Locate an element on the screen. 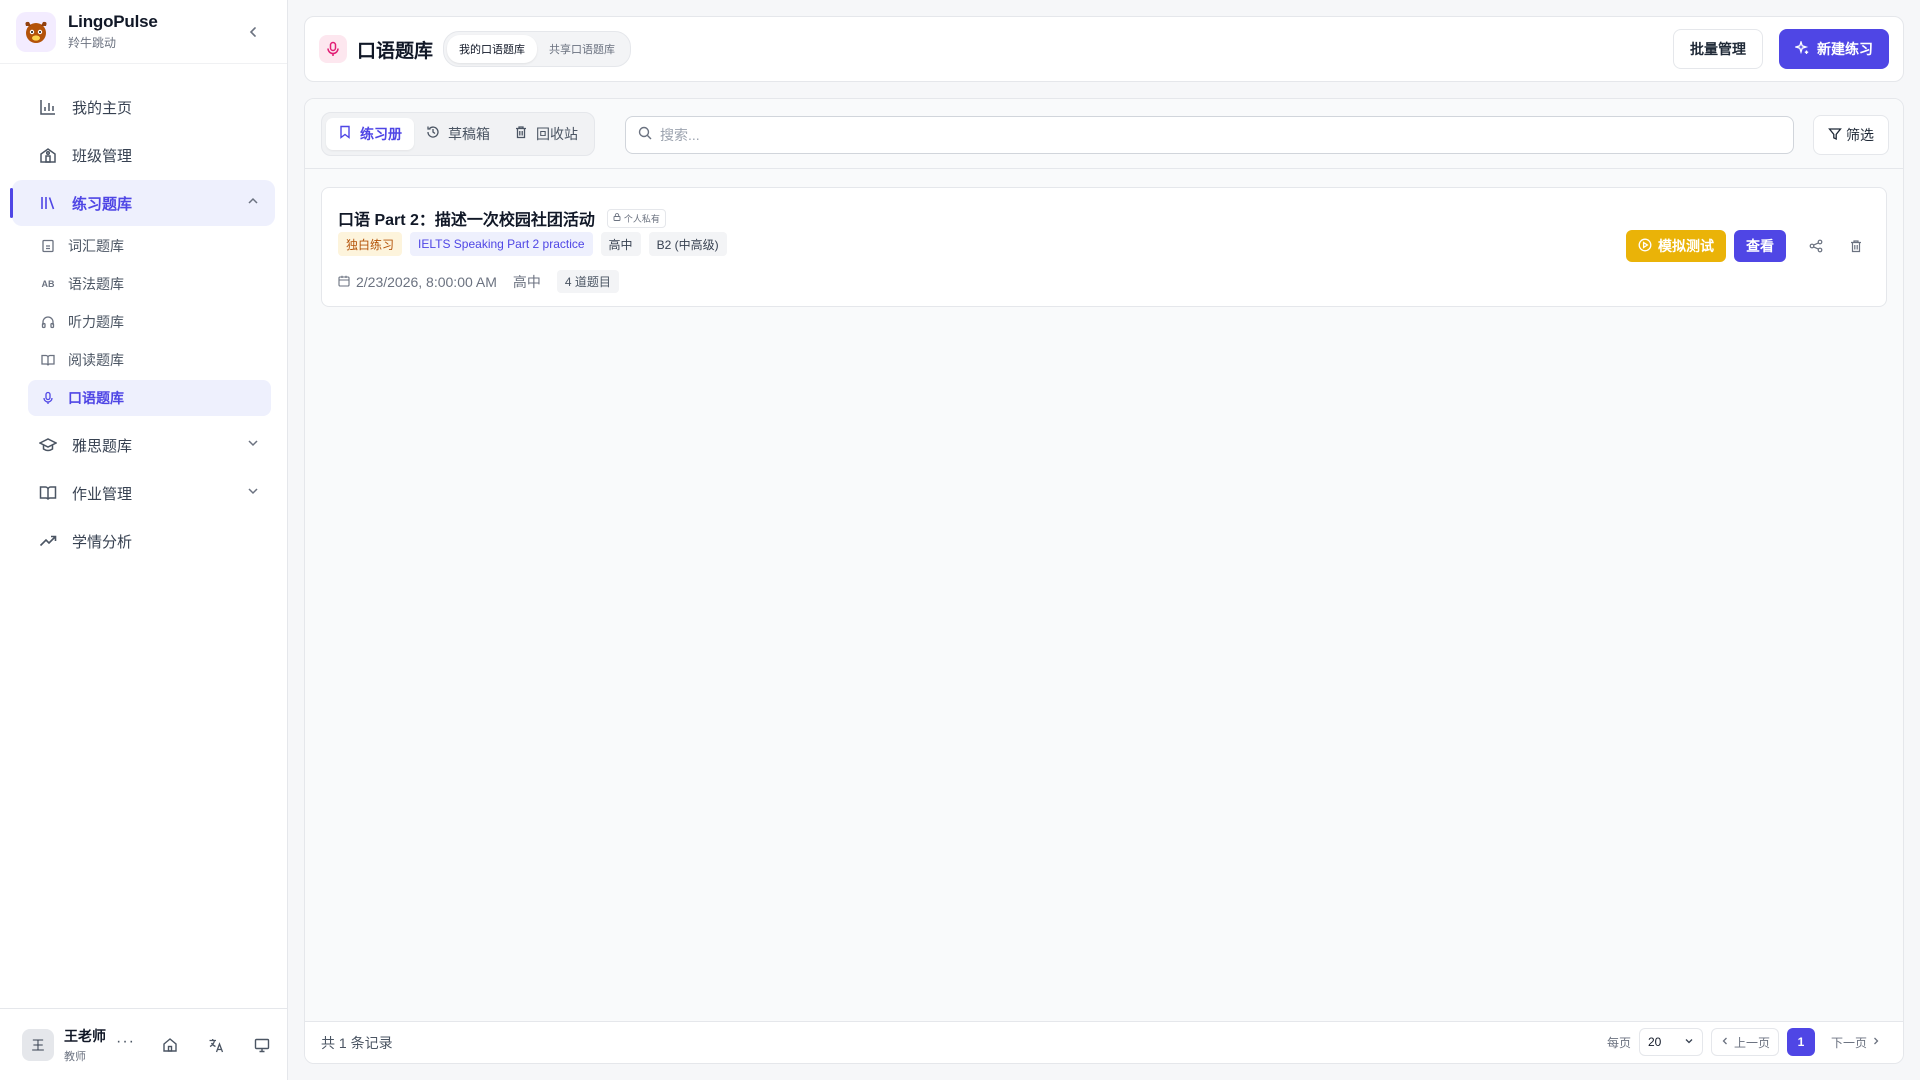 The width and height of the screenshot is (1920, 1080). sidebar-item-home: 我的主页 is located at coordinates (143, 107).